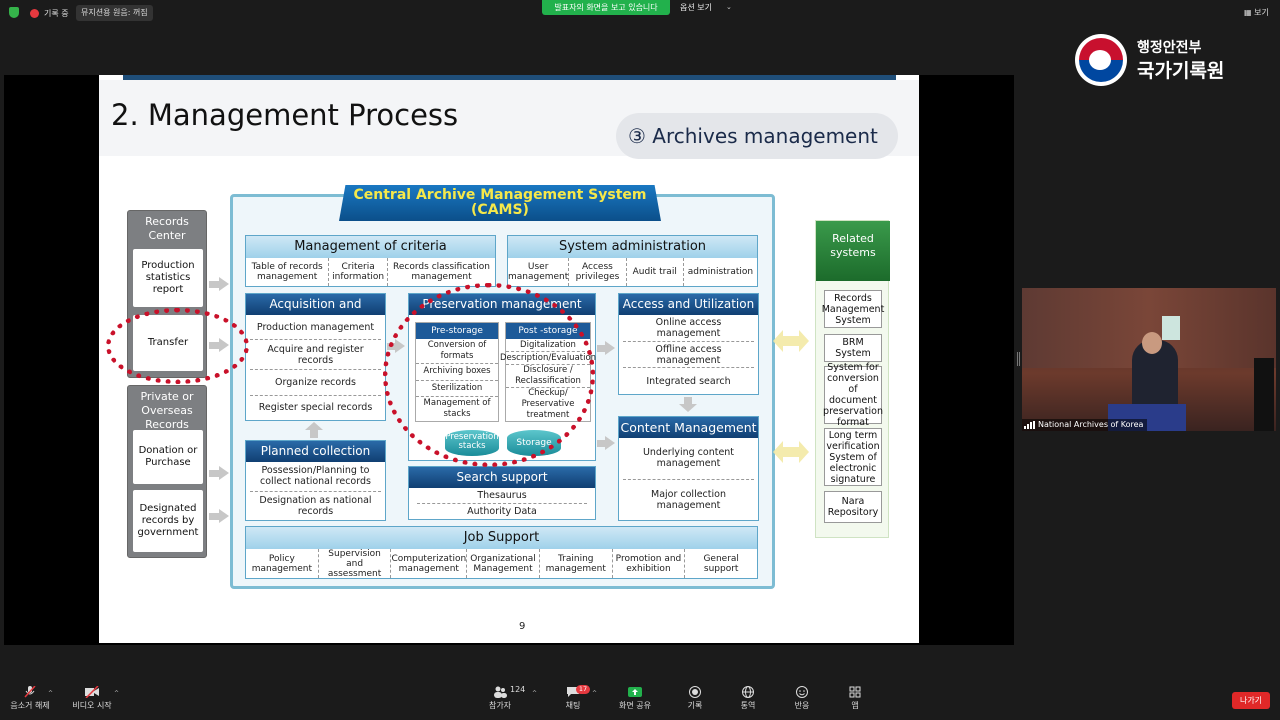  What do you see at coordinates (1251, 700) in the screenshot?
I see `leave-button: 나가기` at bounding box center [1251, 700].